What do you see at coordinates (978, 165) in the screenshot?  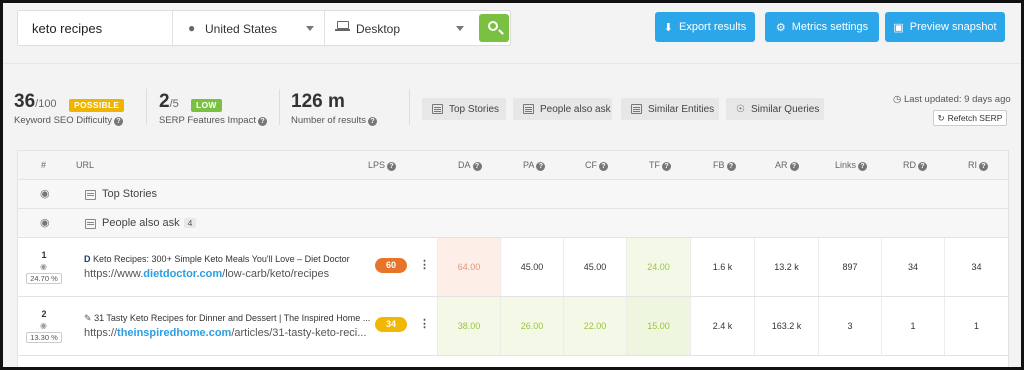 I see `col-ri: RI?` at bounding box center [978, 165].